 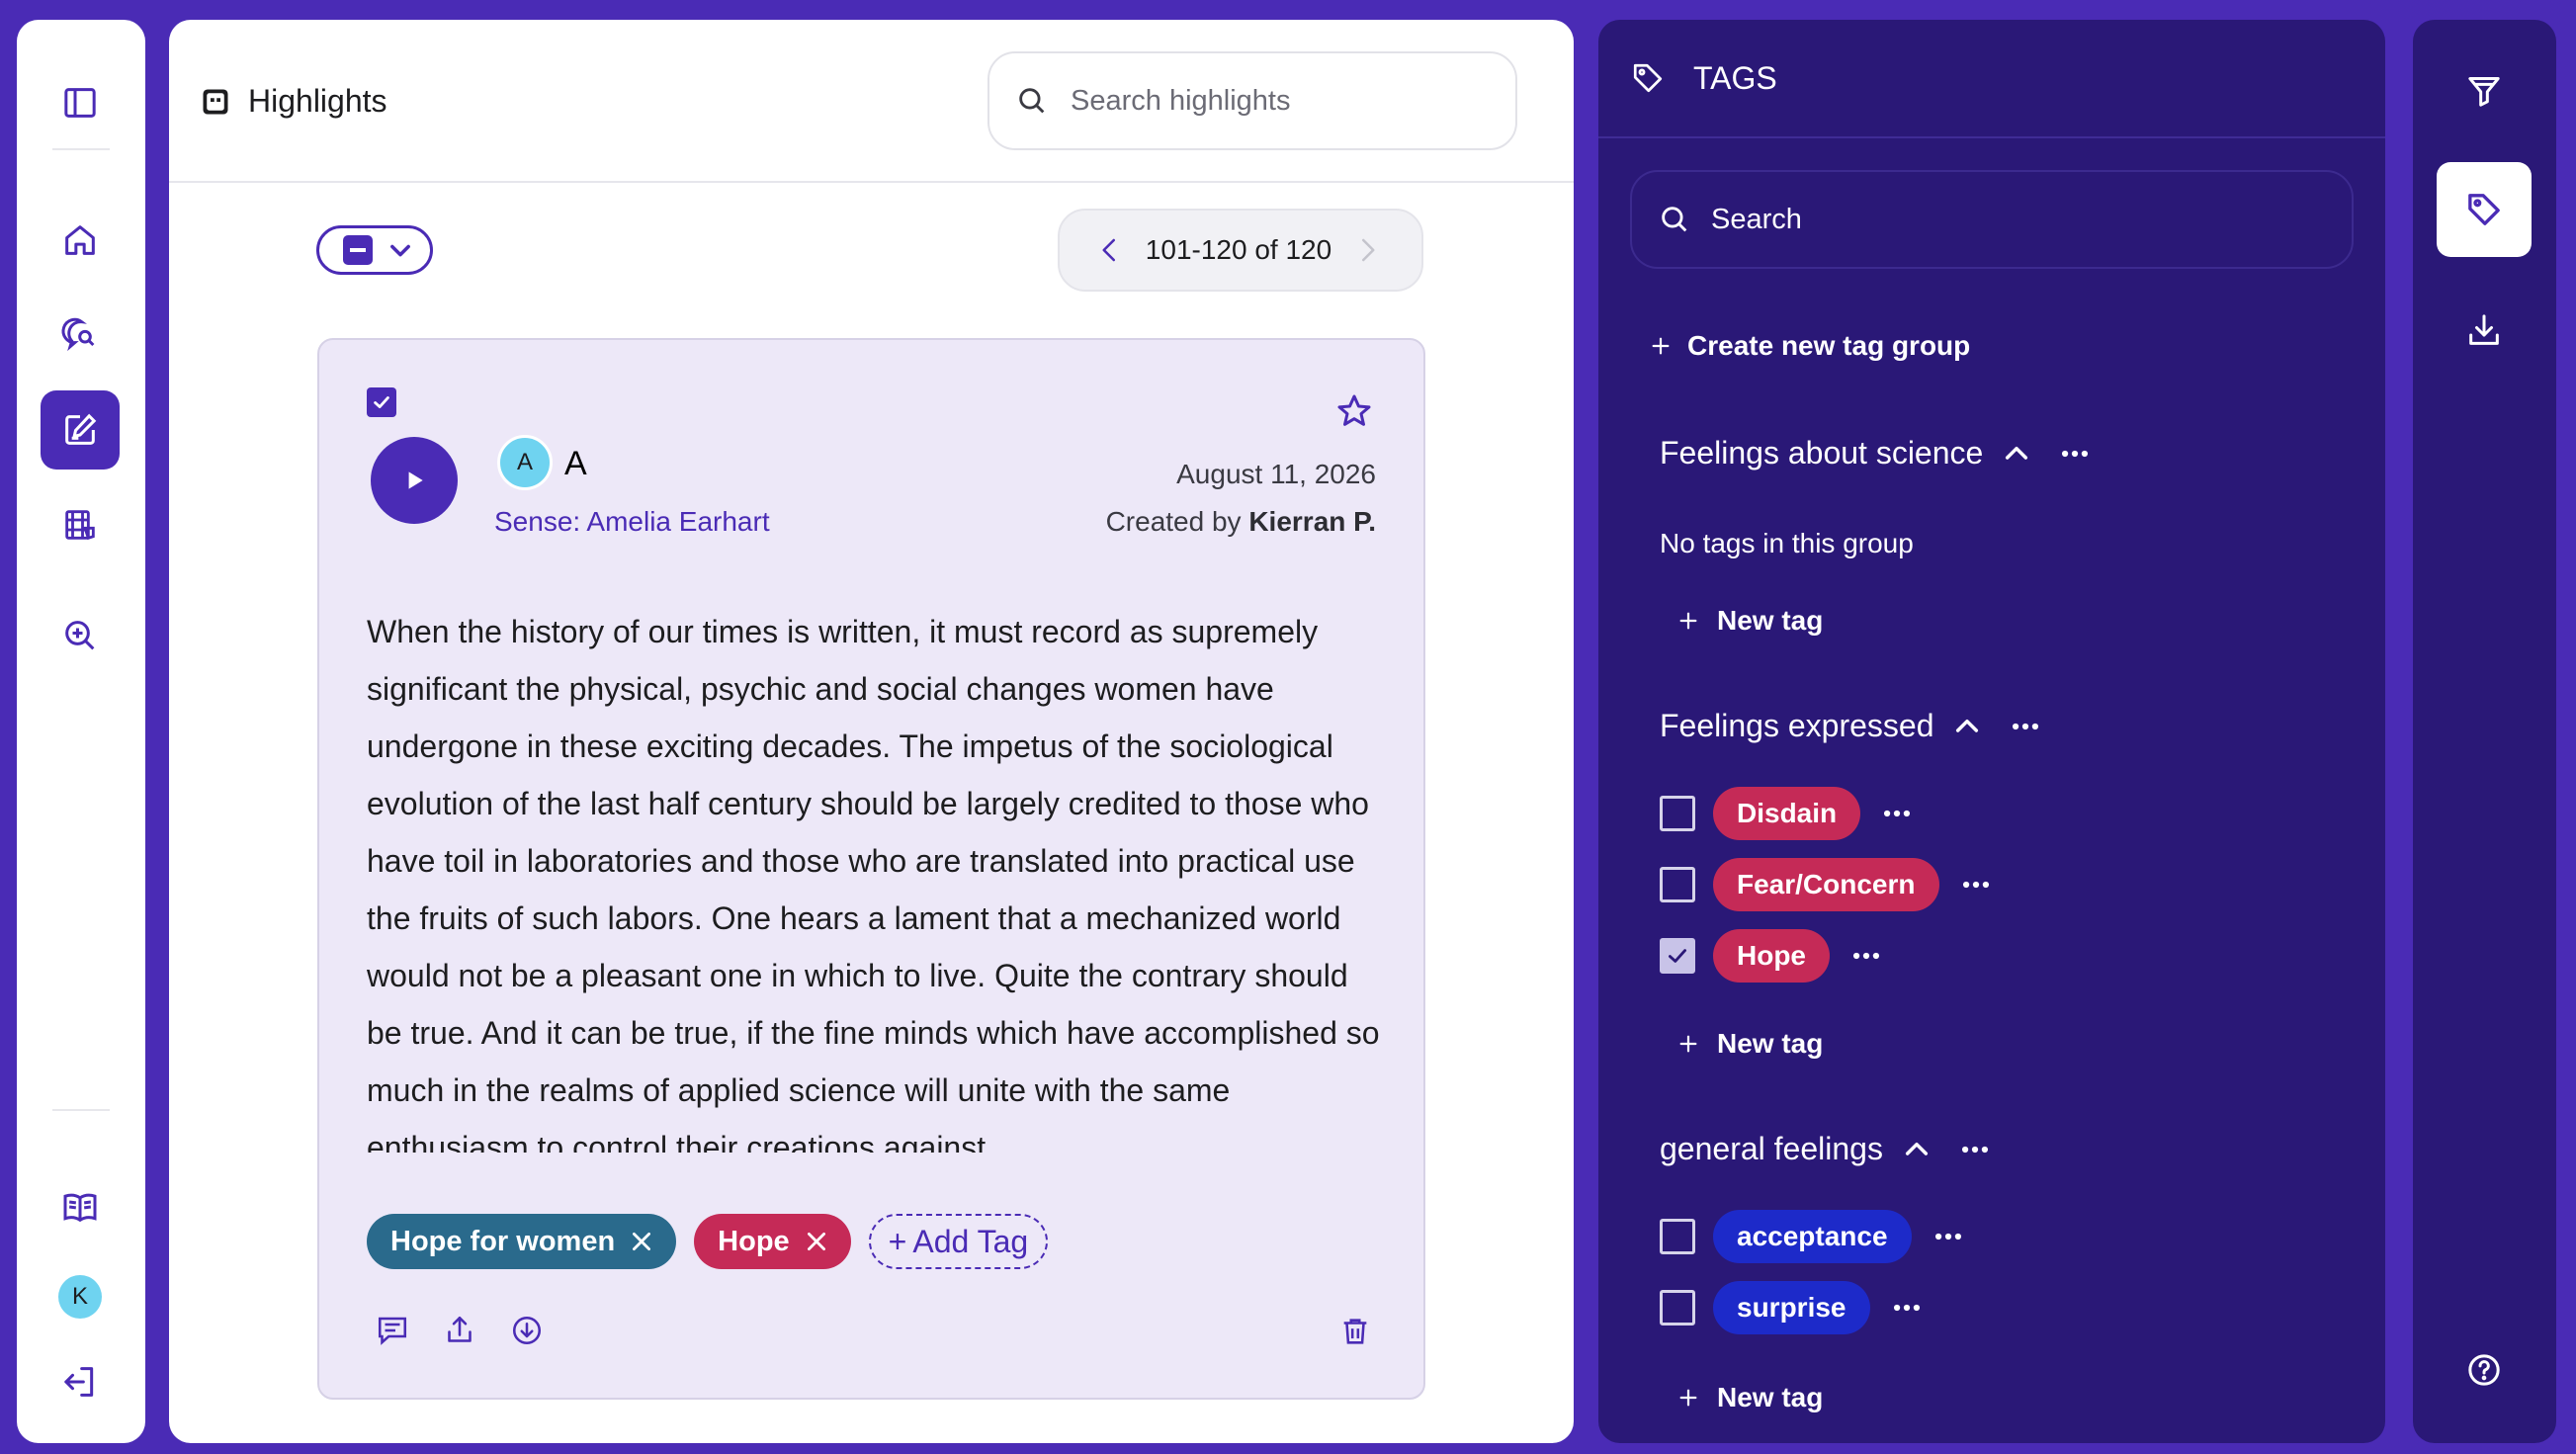 I want to click on tag-row: acceptance, so click(x=1812, y=1236).